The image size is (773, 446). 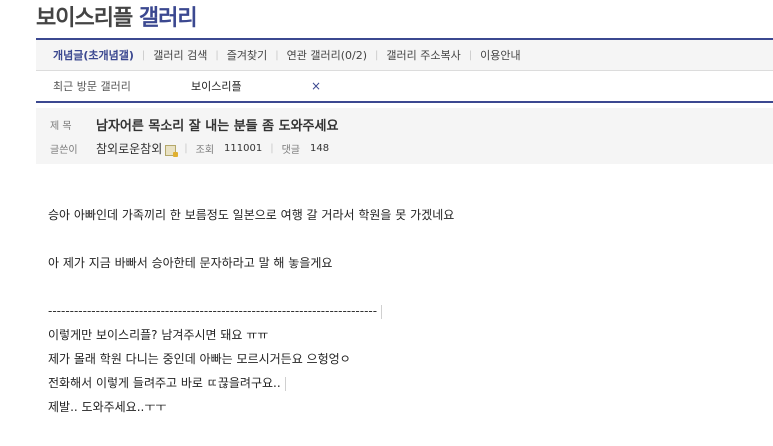 I want to click on recent-galleries-label: 최근 방문 갤러리, so click(x=92, y=86).